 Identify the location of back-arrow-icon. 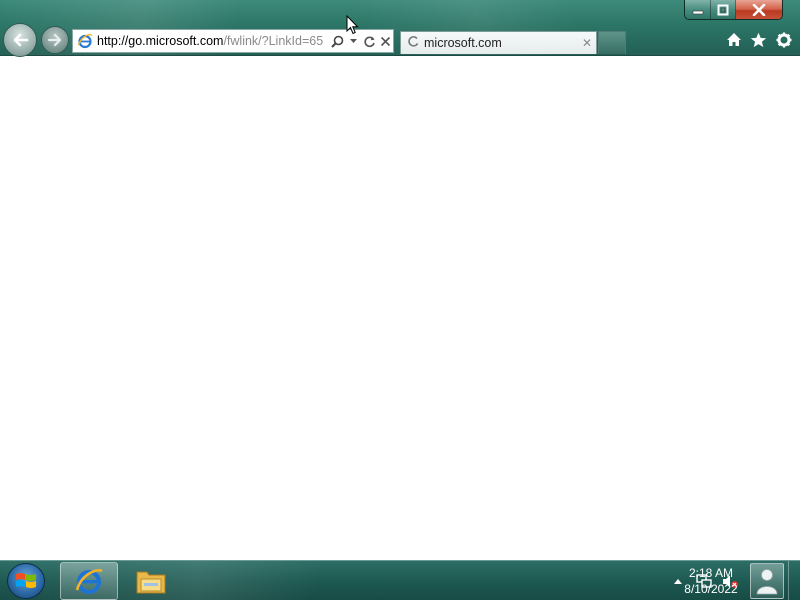
(21, 40).